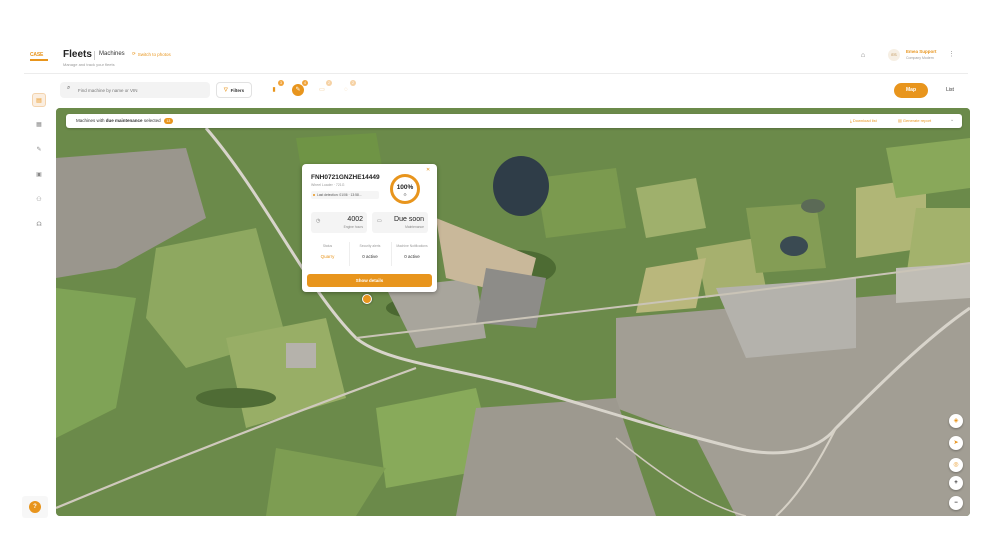  Describe the element at coordinates (39, 300) in the screenshot. I see `sidebar: ▤ ▦ ✎ ▣ ⚇ ☊` at that location.